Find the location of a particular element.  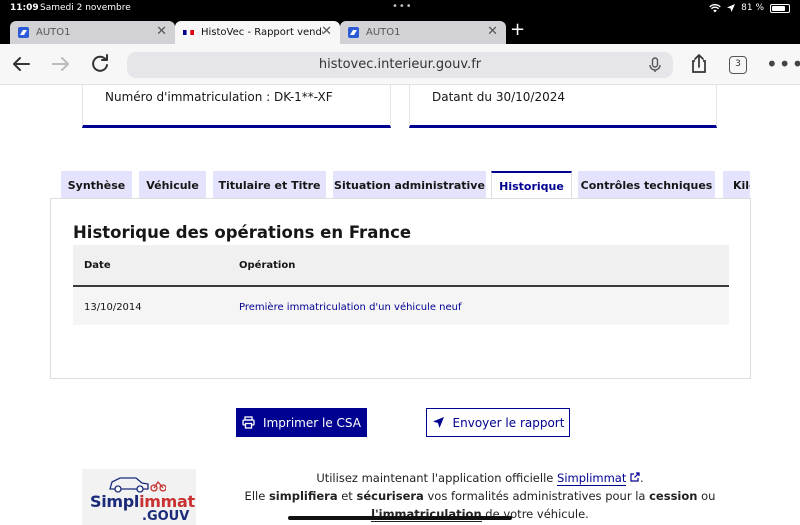

row-date: 13/10/2014 is located at coordinates (113, 307).